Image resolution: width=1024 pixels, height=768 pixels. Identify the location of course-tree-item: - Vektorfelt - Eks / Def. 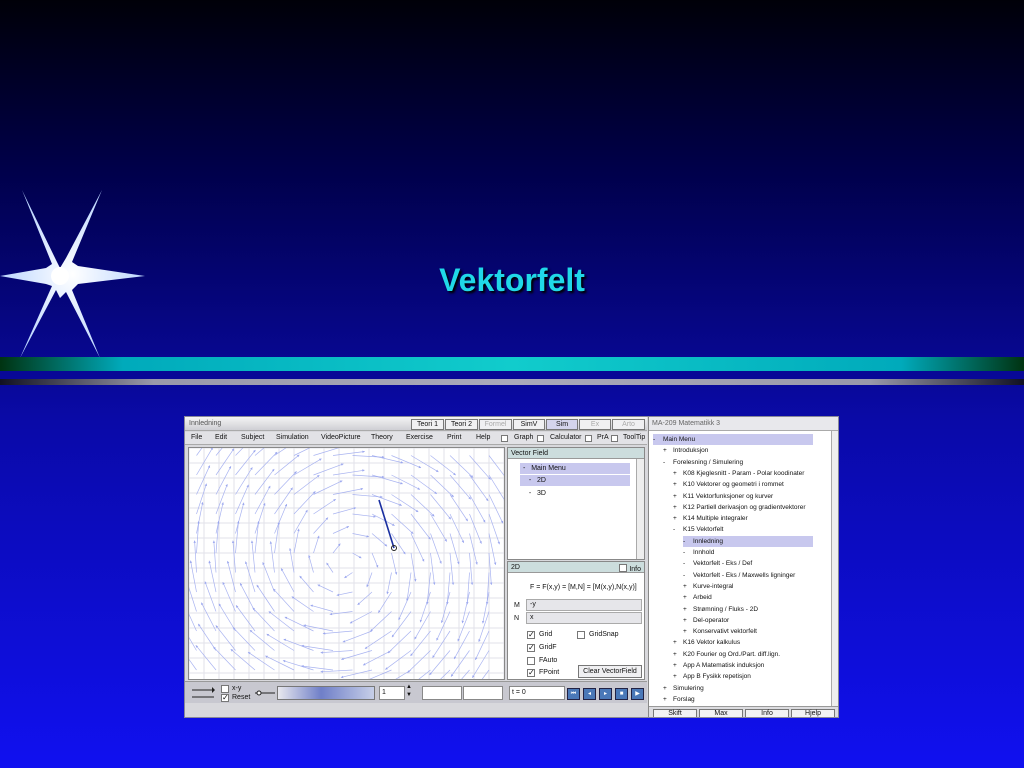
(717, 563).